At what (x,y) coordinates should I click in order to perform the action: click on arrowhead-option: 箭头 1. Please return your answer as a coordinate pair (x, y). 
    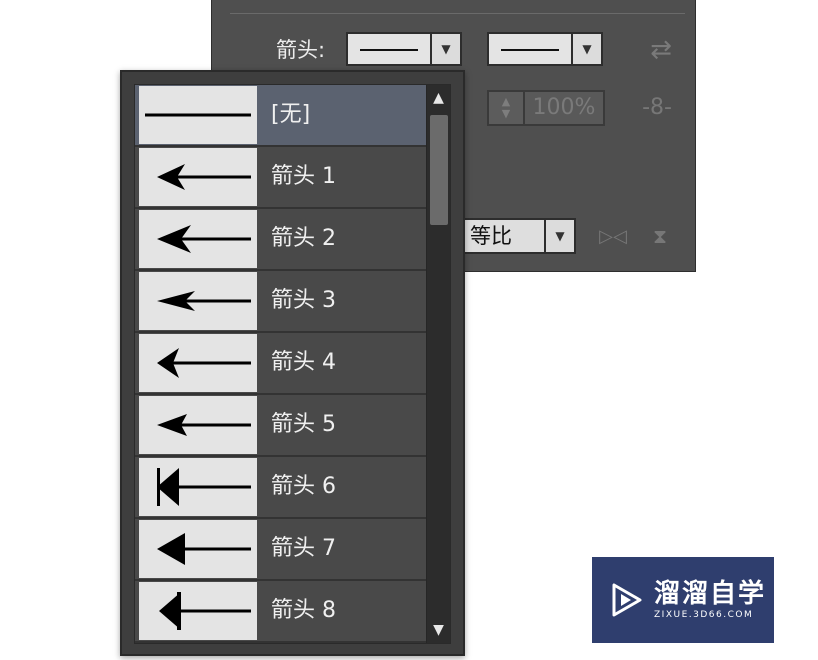
    Looking at the image, I should click on (281, 178).